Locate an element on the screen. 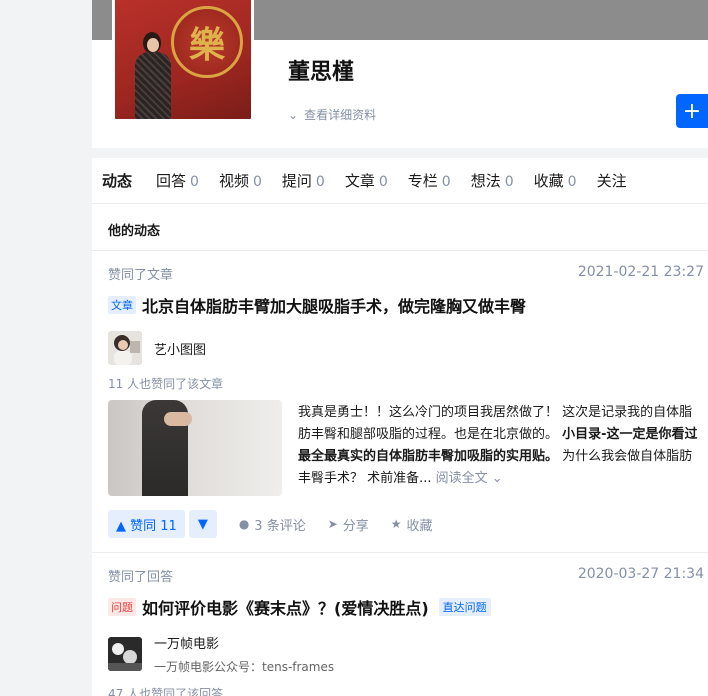  type-tag-question: 问题 is located at coordinates (122, 607).